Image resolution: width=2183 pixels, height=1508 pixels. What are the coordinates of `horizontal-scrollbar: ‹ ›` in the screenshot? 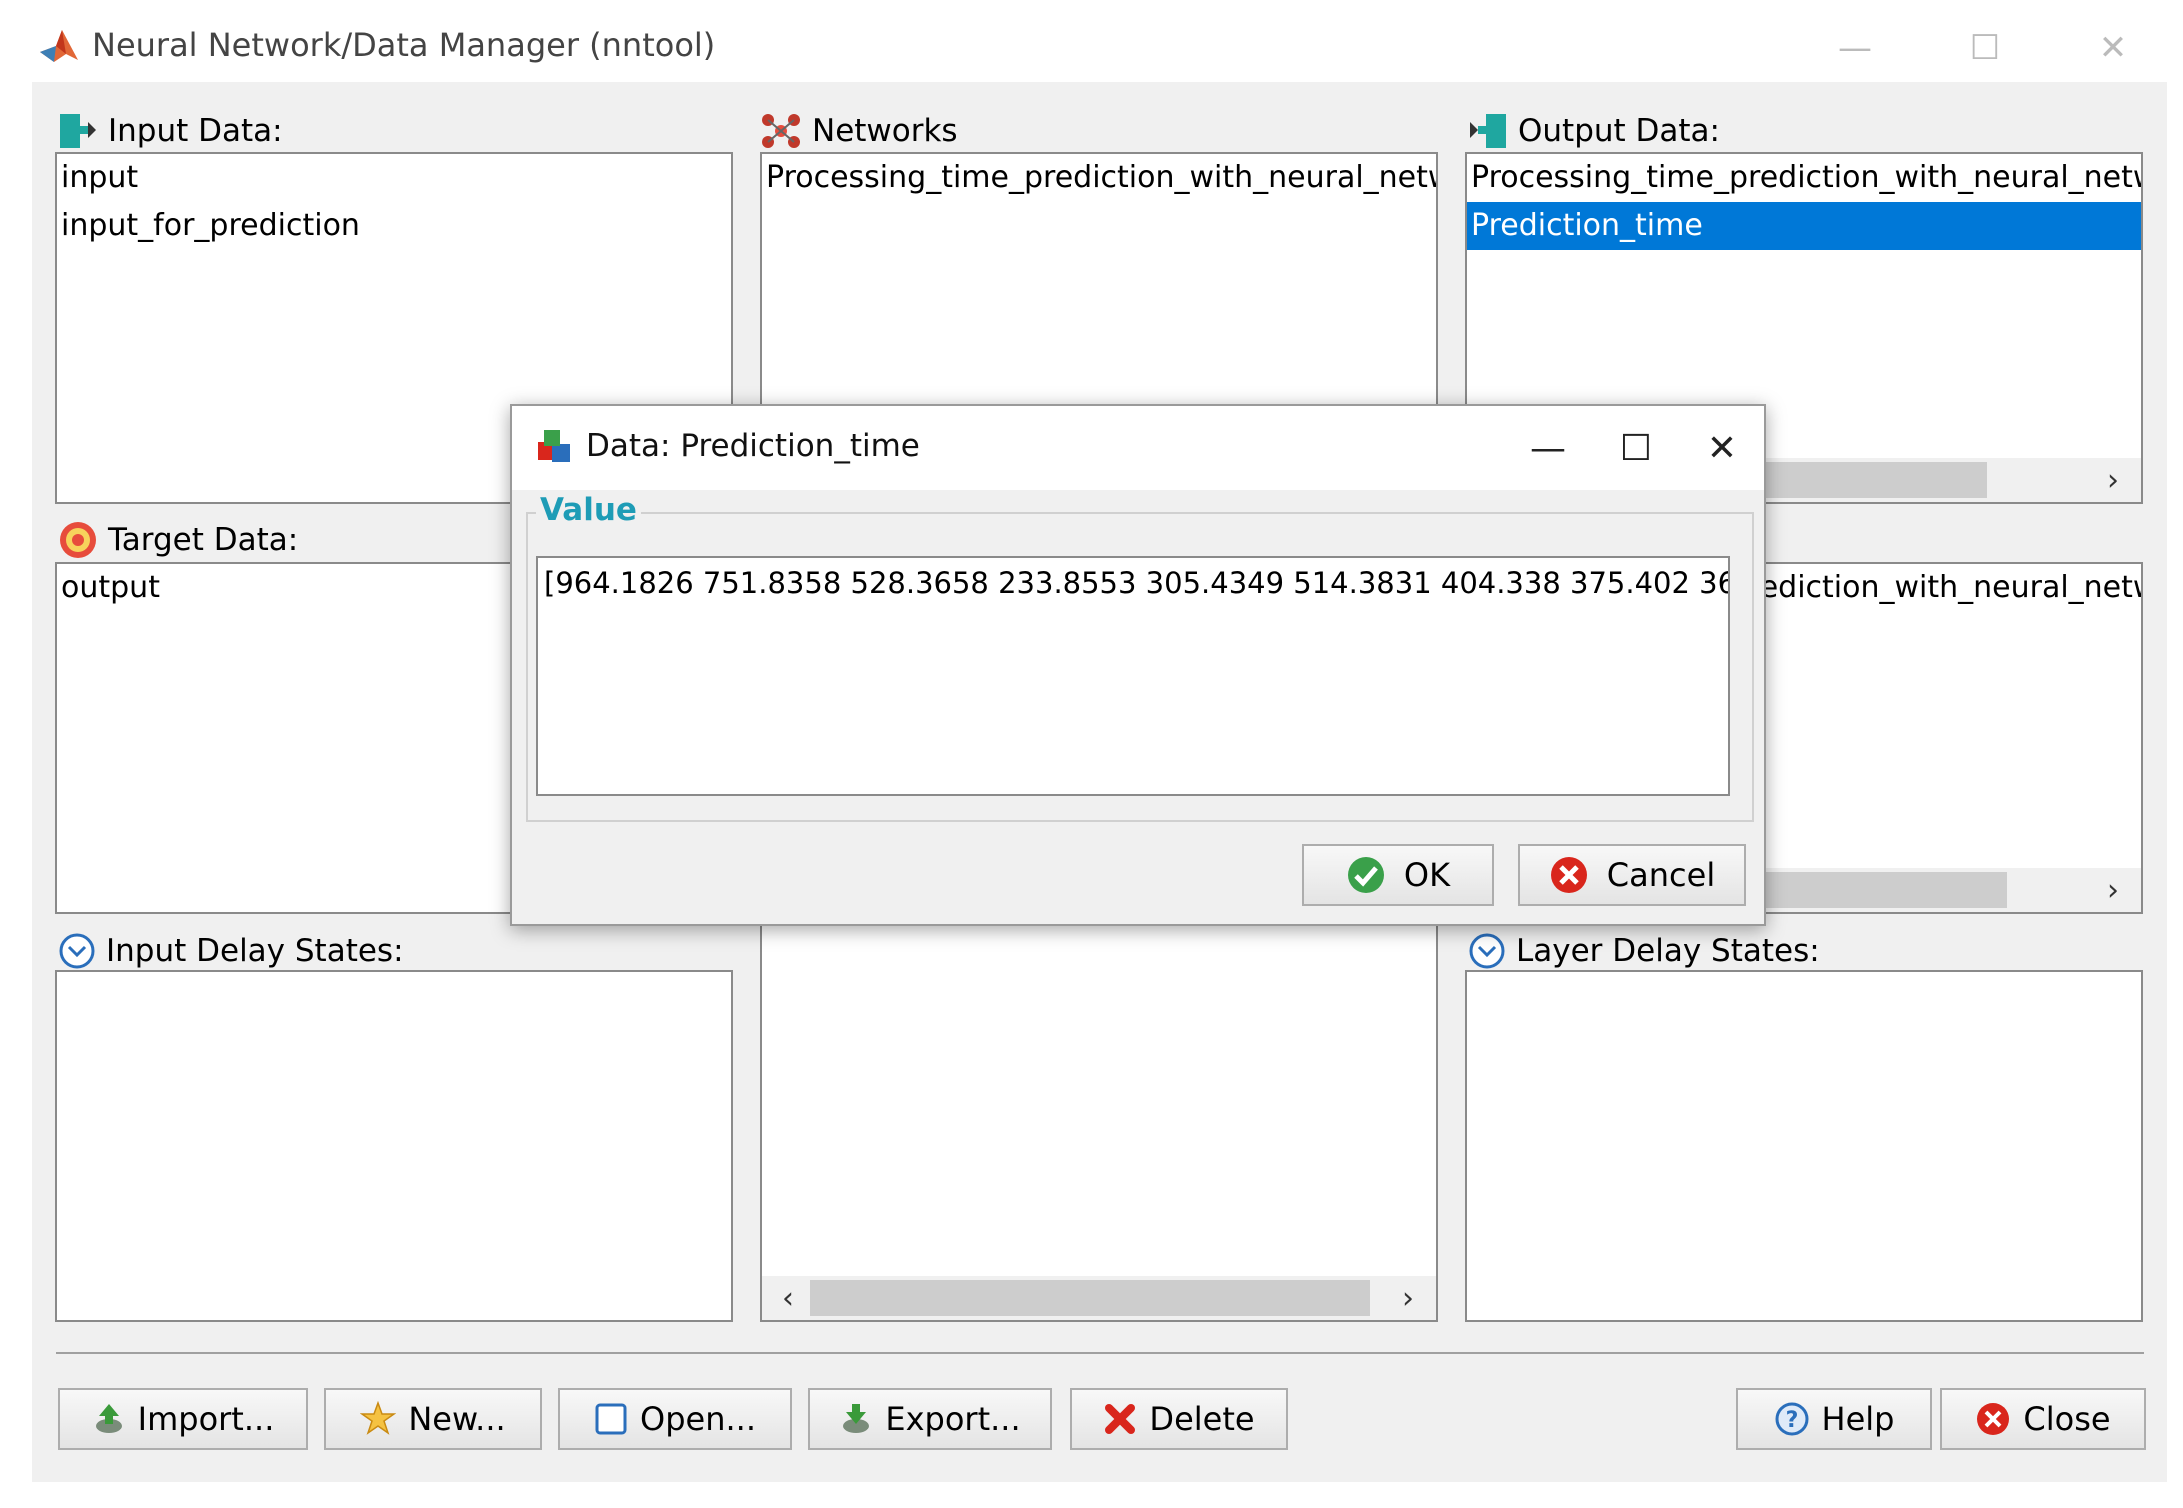 It's located at (1099, 1298).